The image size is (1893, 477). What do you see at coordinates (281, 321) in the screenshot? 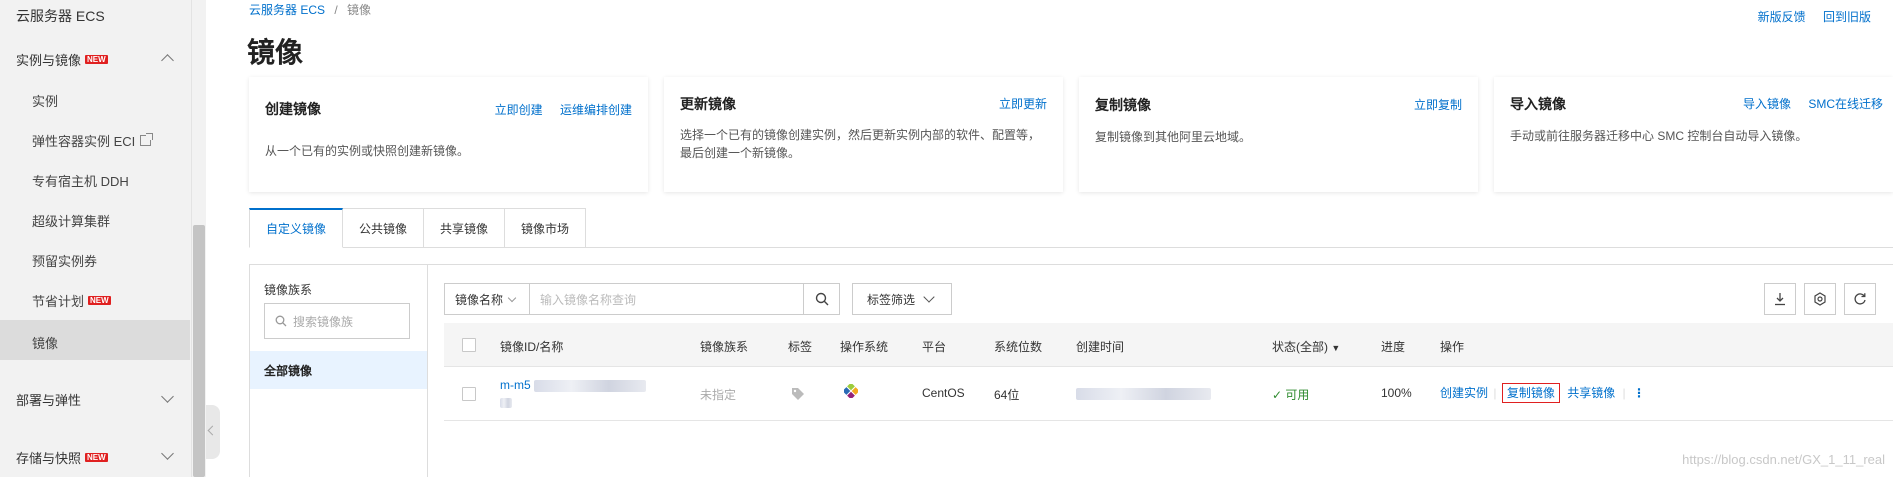
I see `search-icon` at bounding box center [281, 321].